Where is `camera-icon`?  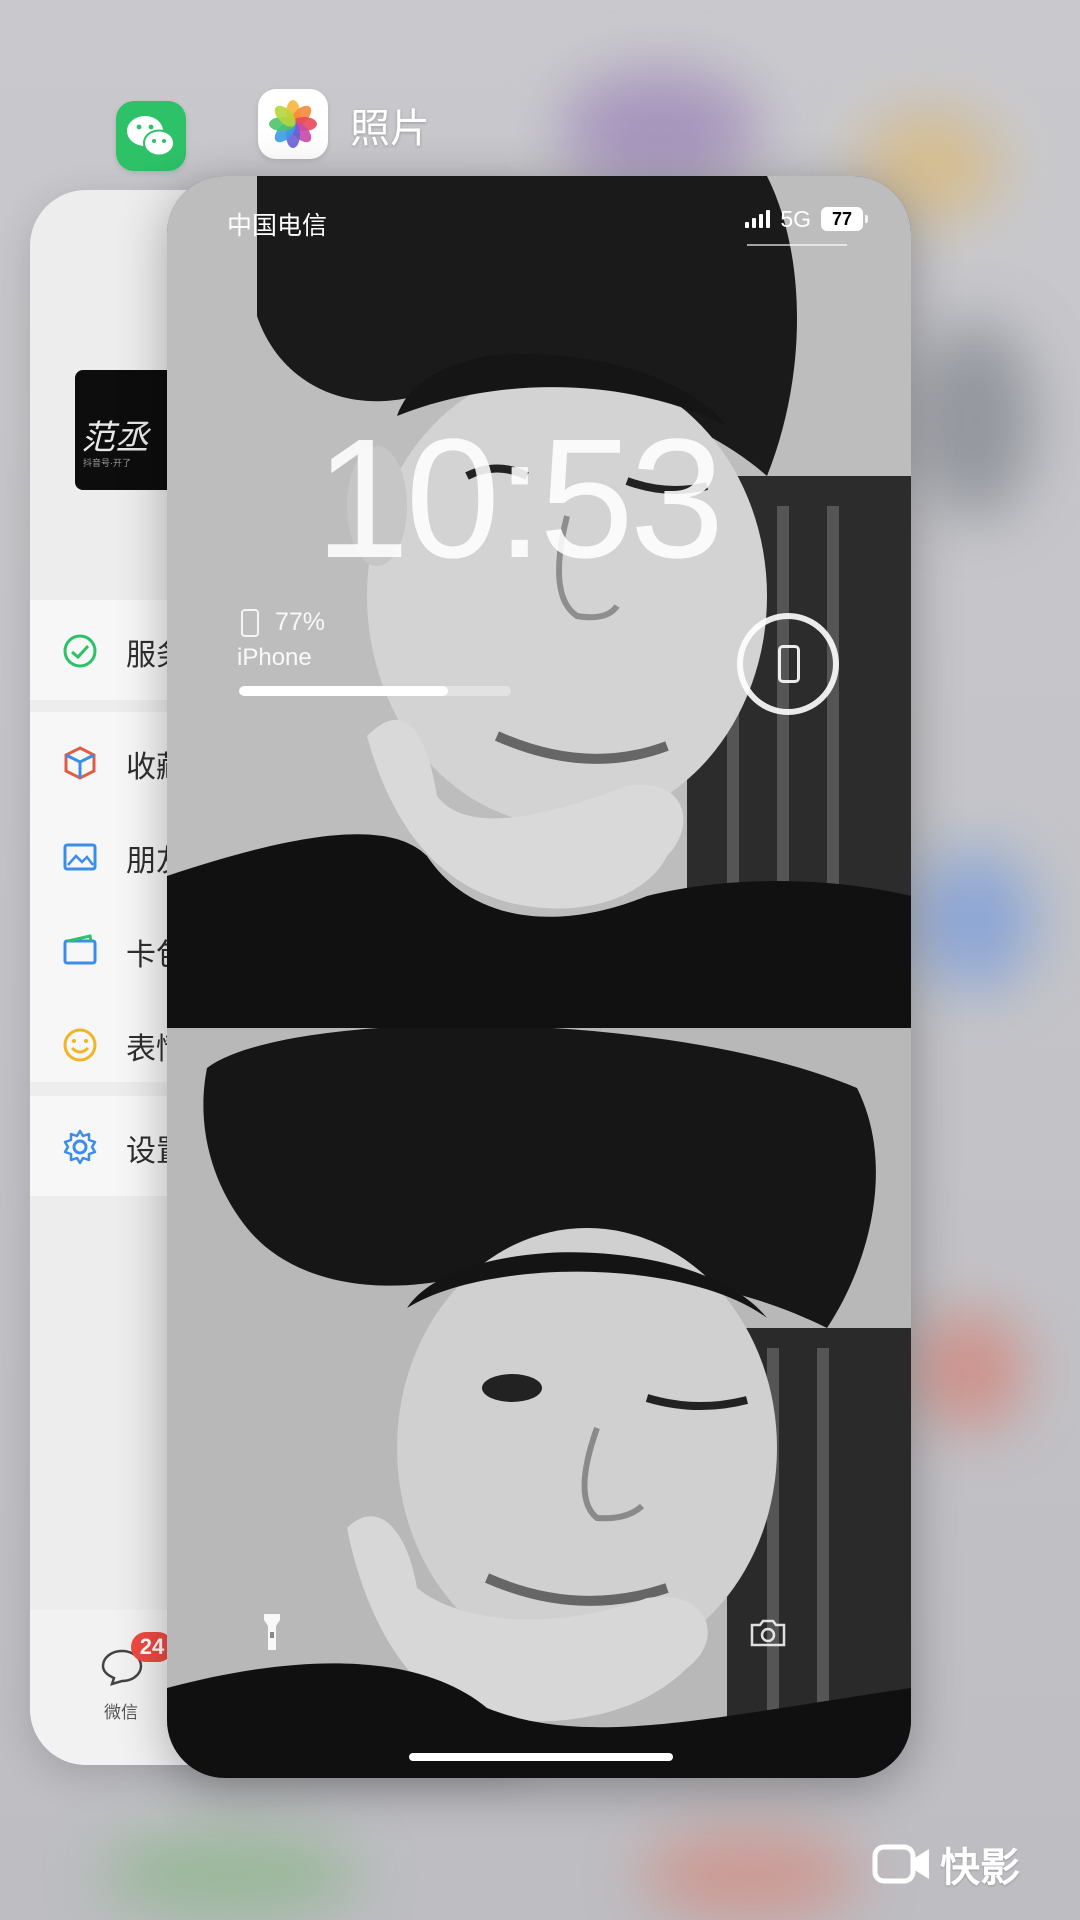
camera-icon is located at coordinates (768, 1633).